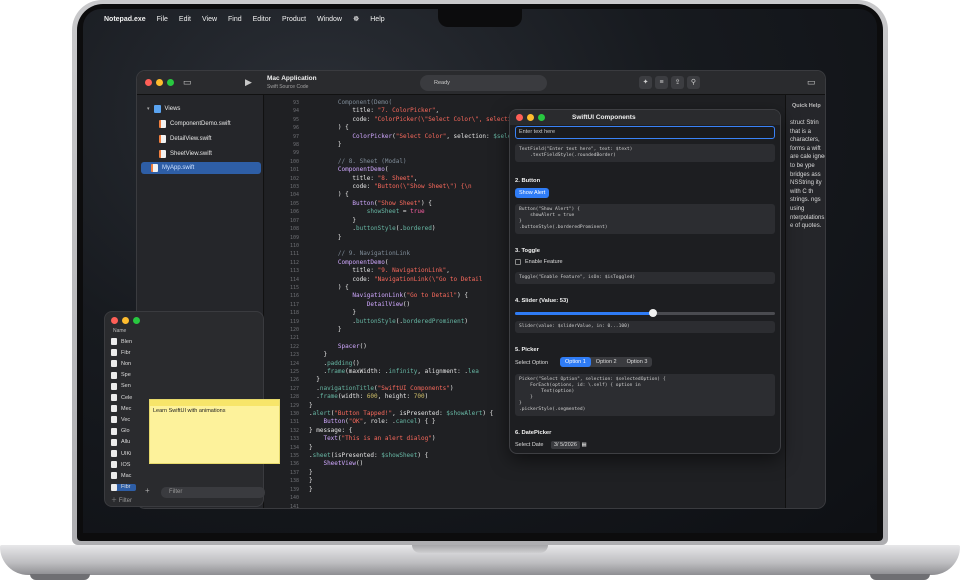  I want to click on sticky-note: Learn SwiftUI with animations, so click(214, 431).